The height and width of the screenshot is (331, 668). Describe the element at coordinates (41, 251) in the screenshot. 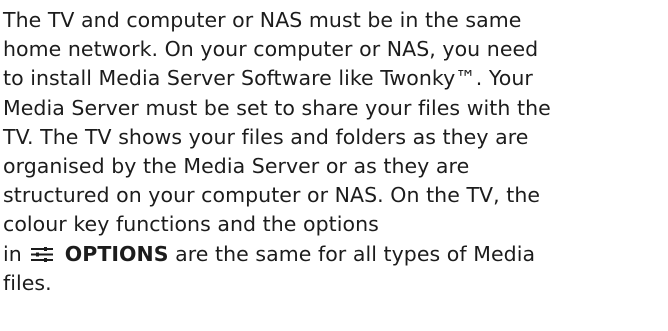

I see `options-sliders-icon` at that location.